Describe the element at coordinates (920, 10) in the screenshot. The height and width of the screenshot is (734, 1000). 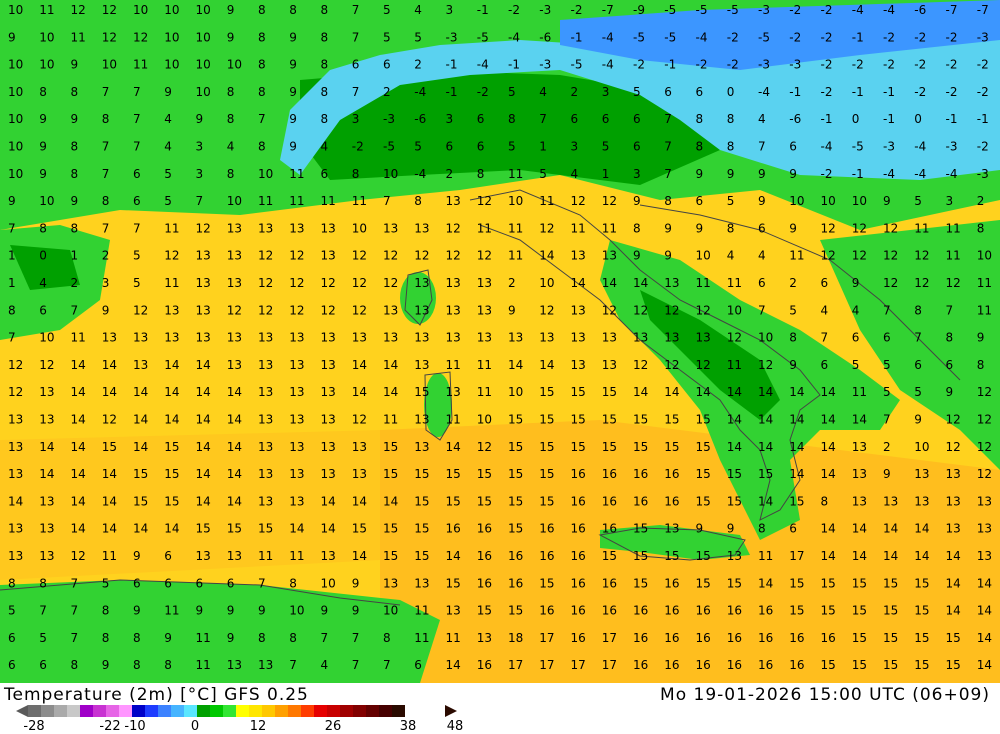
I see `grid-value: -6` at that location.